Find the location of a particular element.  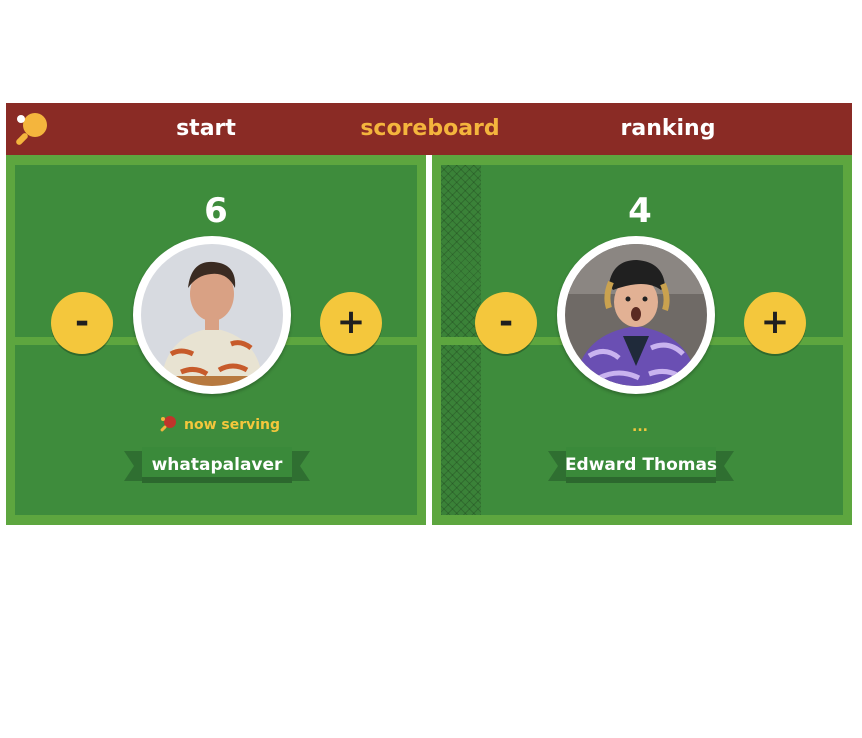

player-two-name: Edward Thomas is located at coordinates (641, 465).